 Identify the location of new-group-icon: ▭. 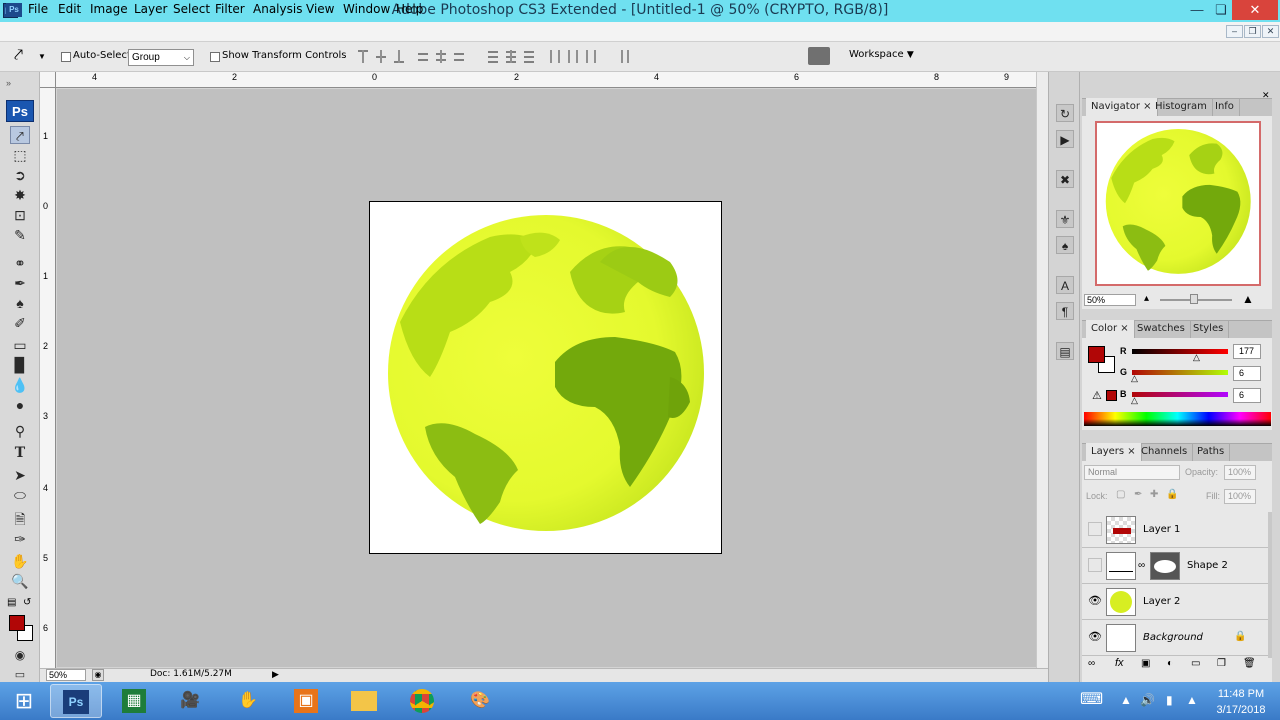
(1195, 663).